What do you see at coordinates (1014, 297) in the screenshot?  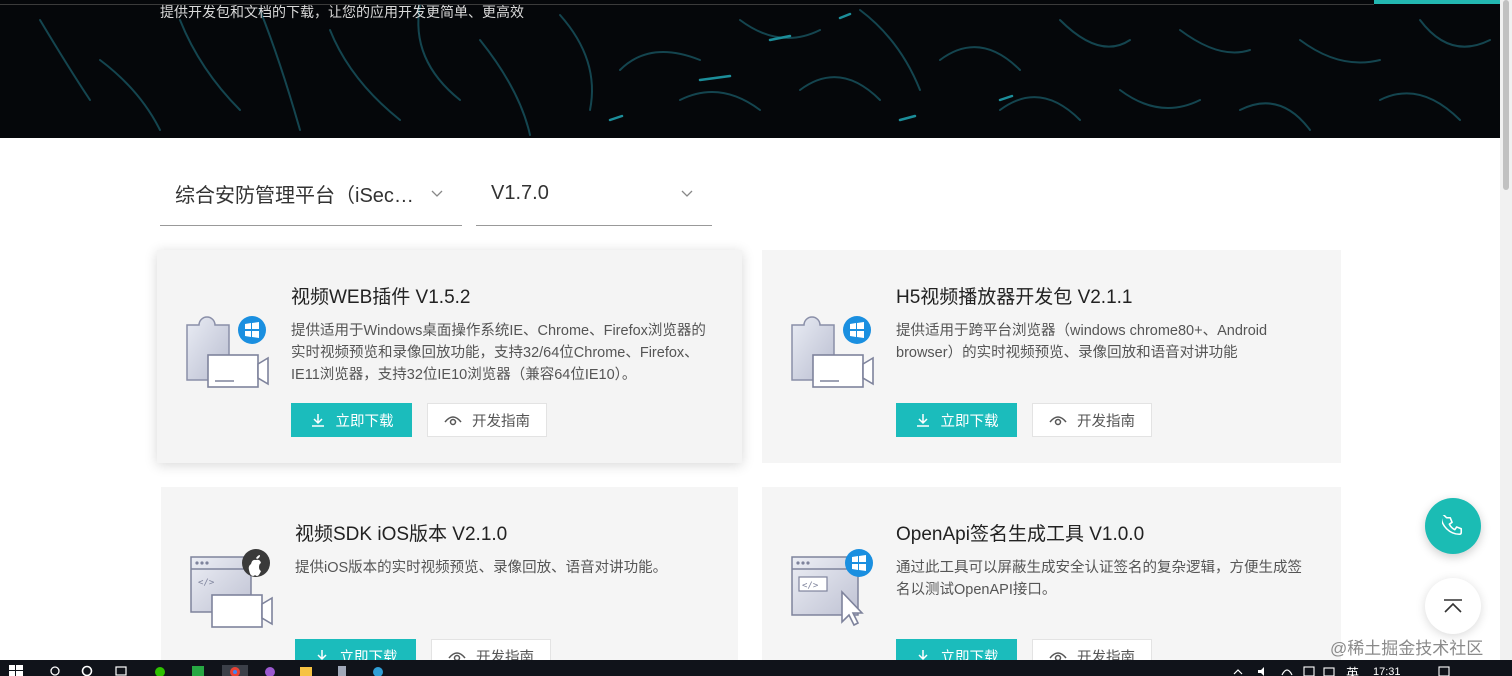 I see `card-title: H5视频播放器开发包 V2.1.1` at bounding box center [1014, 297].